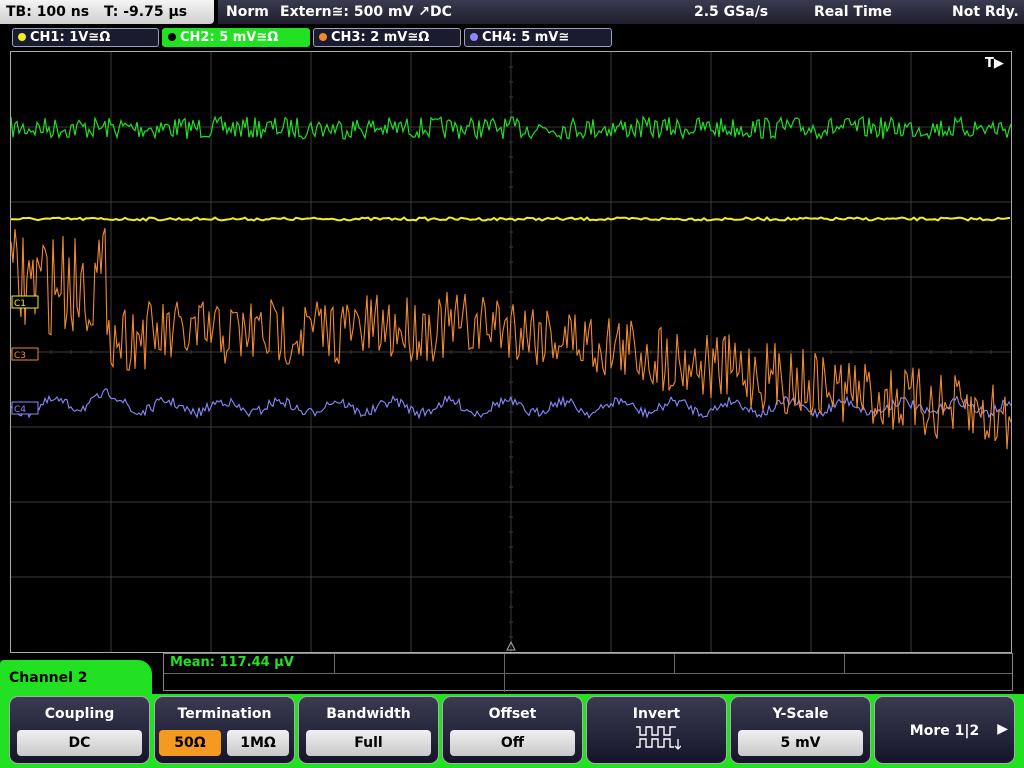 This screenshot has width=1024, height=768. What do you see at coordinates (323, 37) in the screenshot?
I see `ch3-dot-icon` at bounding box center [323, 37].